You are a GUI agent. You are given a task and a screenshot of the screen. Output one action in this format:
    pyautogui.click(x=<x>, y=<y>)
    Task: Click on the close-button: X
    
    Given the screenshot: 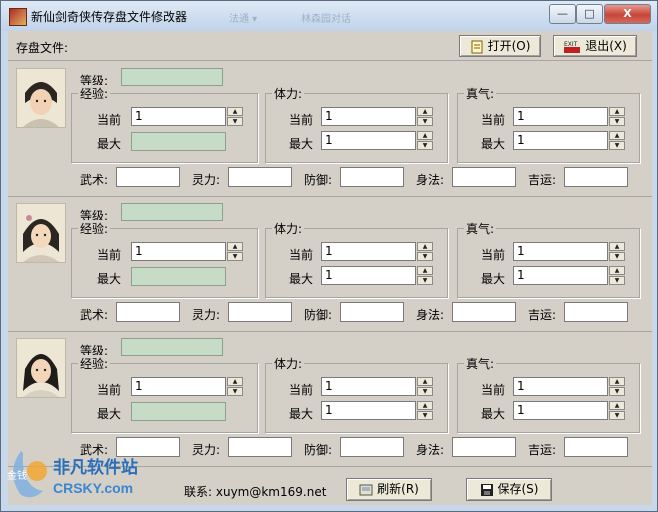 What is the action you would take?
    pyautogui.click(x=627, y=14)
    